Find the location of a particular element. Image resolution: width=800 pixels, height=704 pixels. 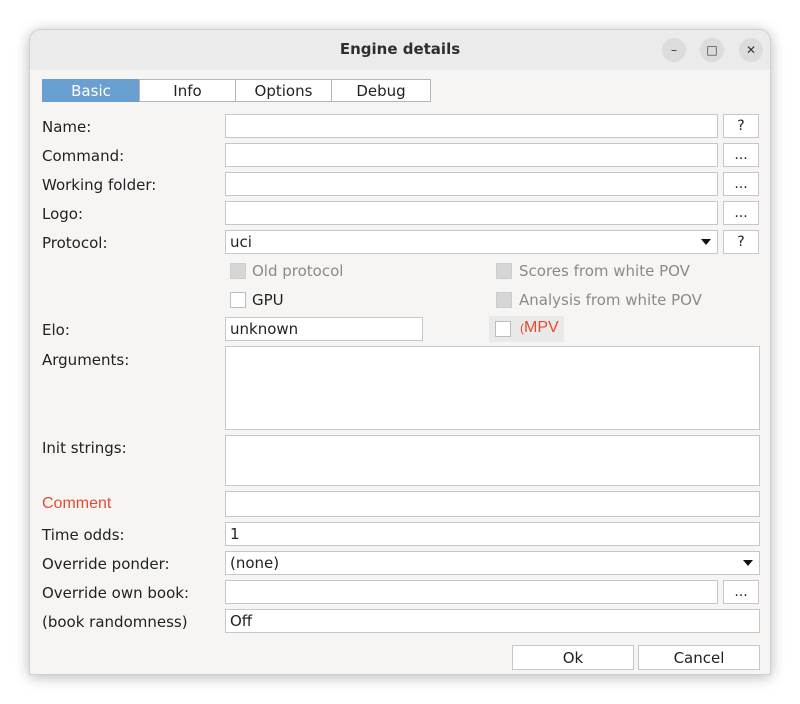

override-book-label: Override own book: is located at coordinates (116, 593).